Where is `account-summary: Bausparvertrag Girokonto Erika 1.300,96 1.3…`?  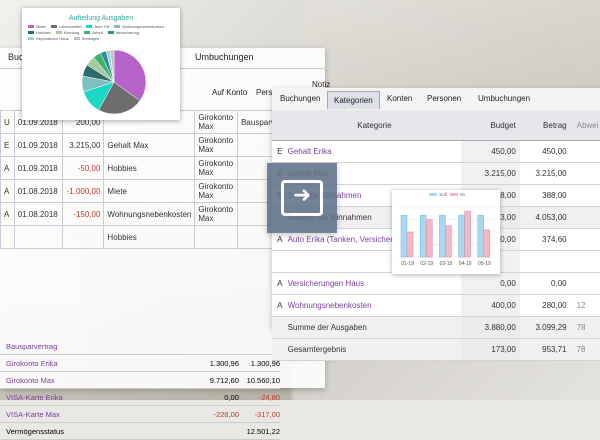 account-summary: Bausparvertrag Girokonto Erika 1.300,96 1.3… is located at coordinates (140, 389).